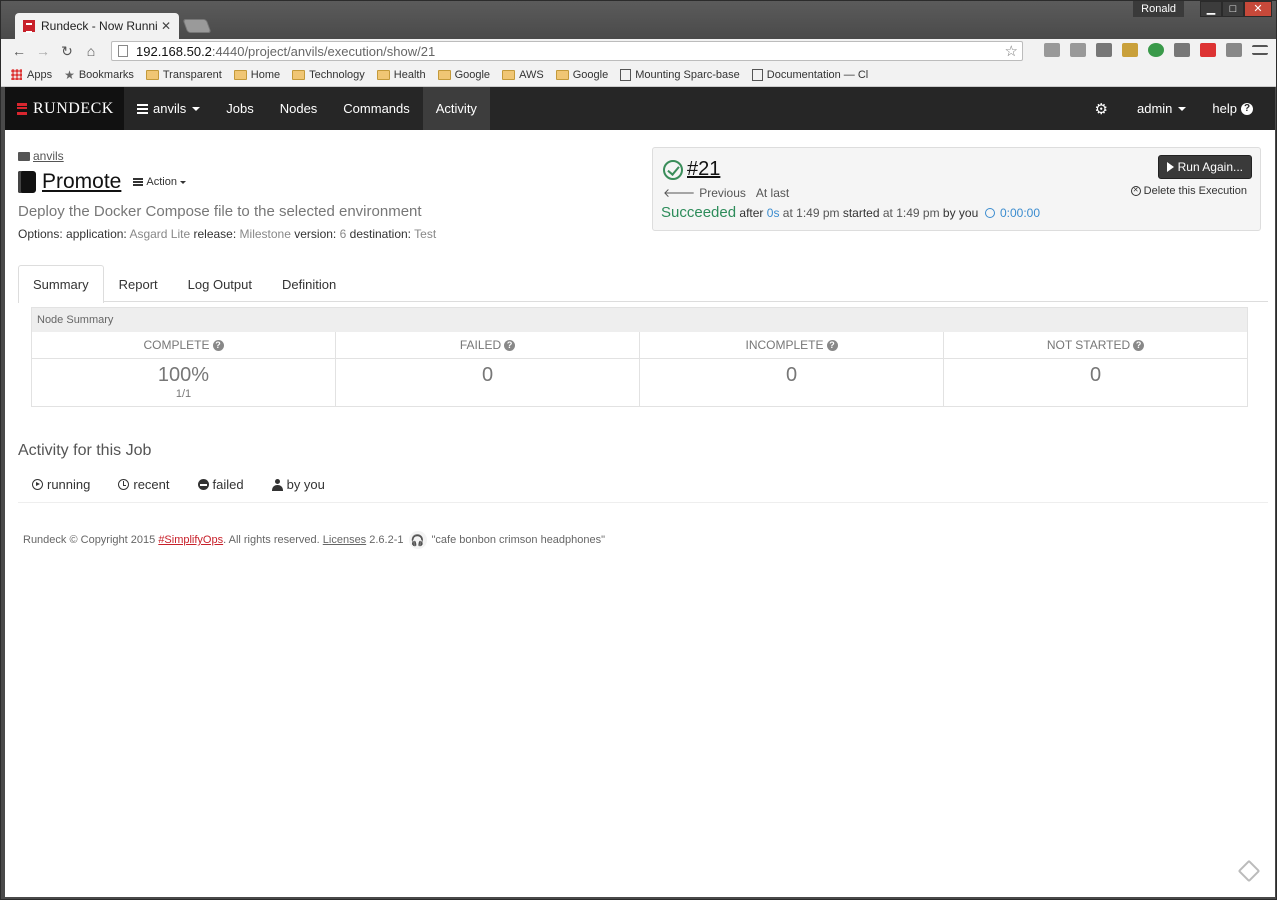 Image resolution: width=1277 pixels, height=900 pixels. What do you see at coordinates (315, 234) in the screenshot?
I see `option-key: version:` at bounding box center [315, 234].